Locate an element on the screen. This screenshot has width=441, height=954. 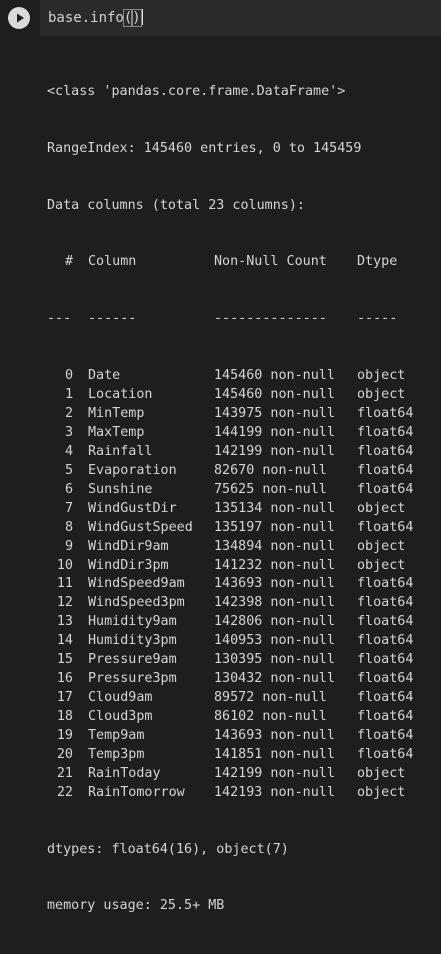
table-row: 11 WindSpeed9am 143693 non-null float64 is located at coordinates (237, 584).